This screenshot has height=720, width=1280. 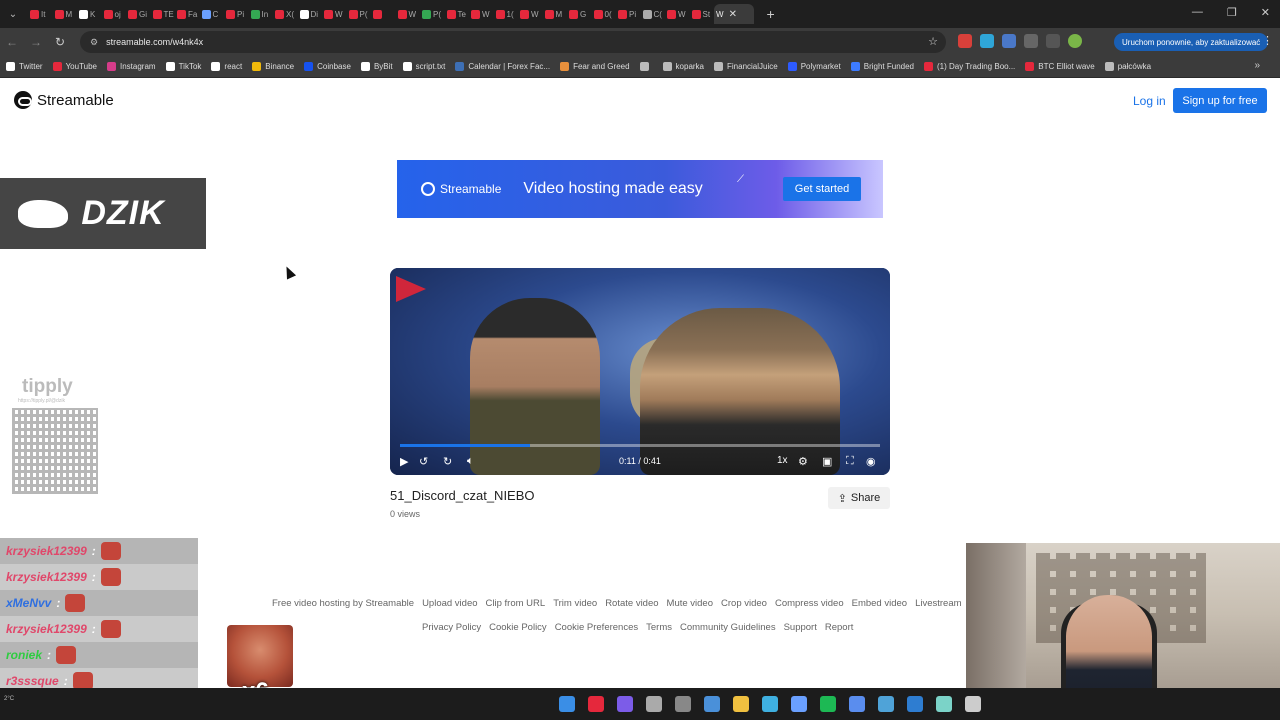 What do you see at coordinates (933, 41) in the screenshot?
I see `bookmark-star-icon: ☆` at bounding box center [933, 41].